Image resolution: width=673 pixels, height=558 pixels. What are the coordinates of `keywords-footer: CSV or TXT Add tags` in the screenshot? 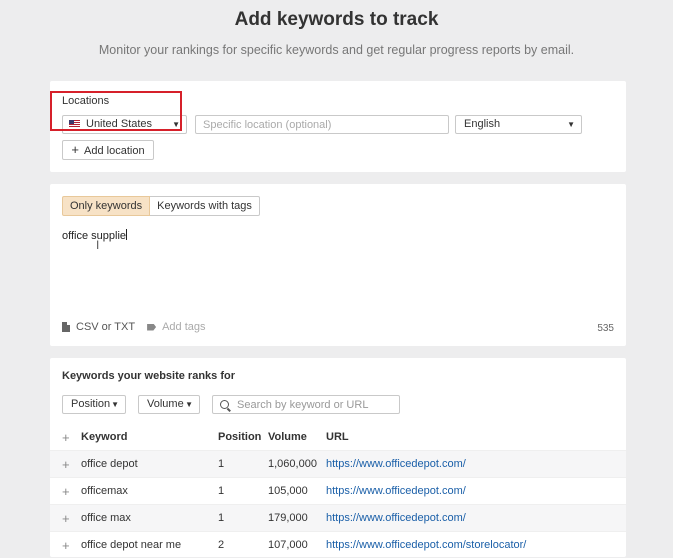 It's located at (134, 327).